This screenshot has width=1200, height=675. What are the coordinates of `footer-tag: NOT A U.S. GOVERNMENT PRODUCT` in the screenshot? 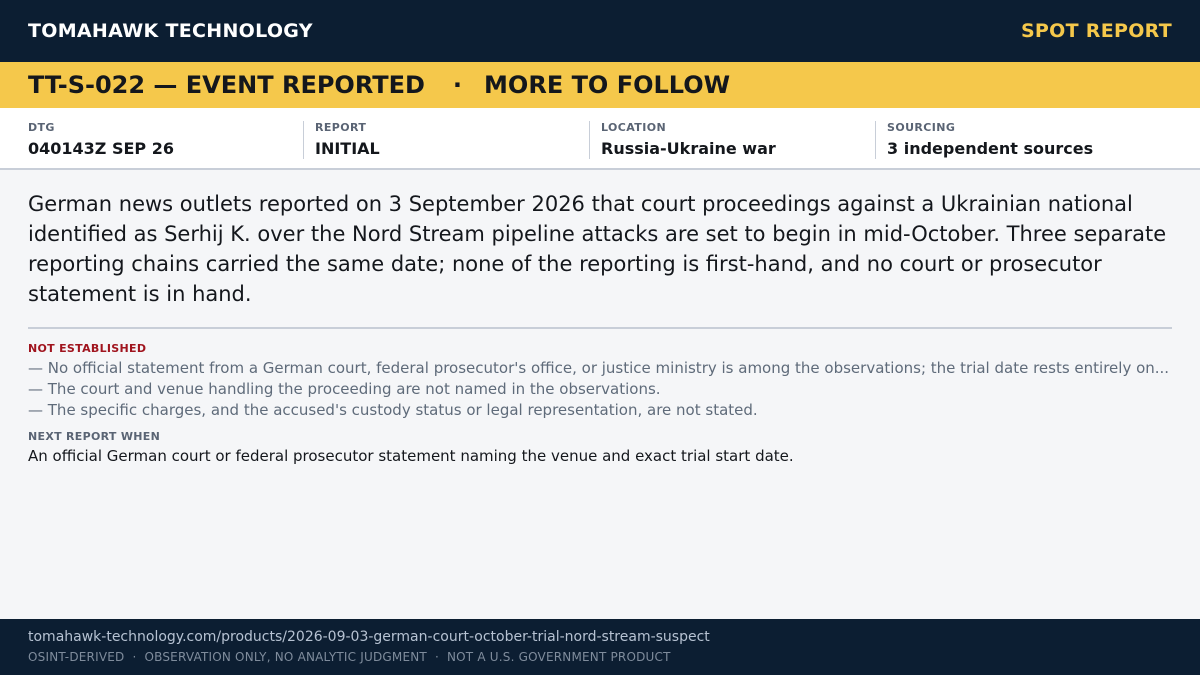 It's located at (558, 657).